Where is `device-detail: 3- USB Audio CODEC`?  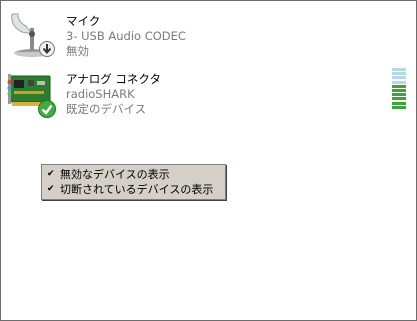
device-detail: 3- USB Audio CODEC is located at coordinates (126, 36).